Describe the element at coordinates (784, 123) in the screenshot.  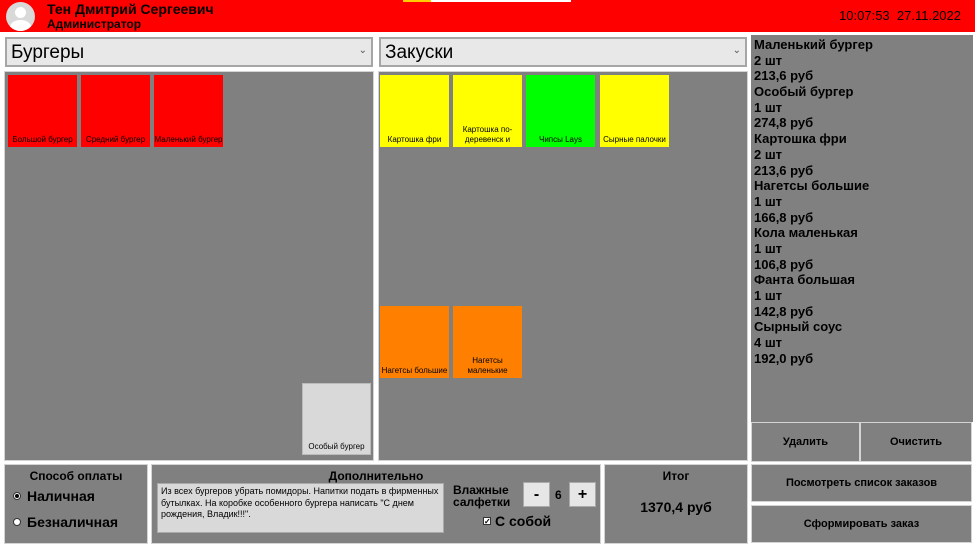
I see `order-item-price: 274,8 руб` at that location.